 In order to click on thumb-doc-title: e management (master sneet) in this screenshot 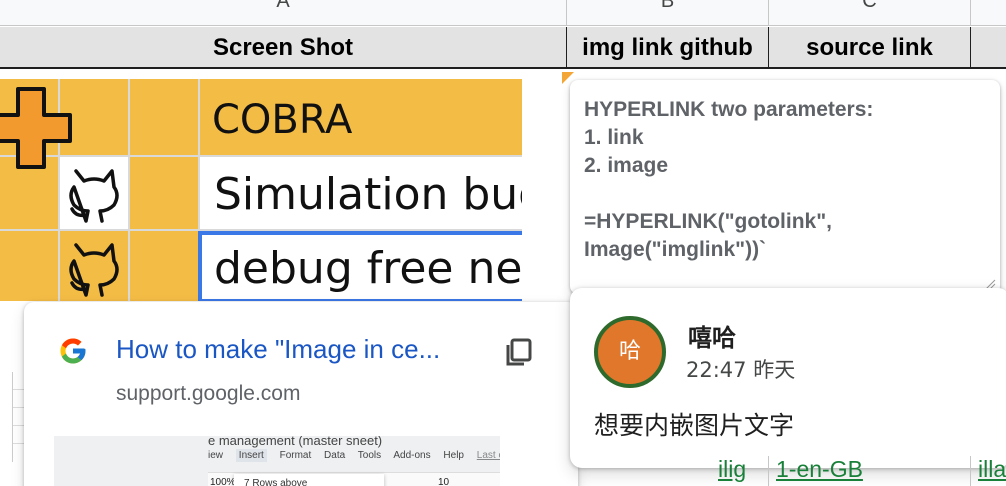, I will do `click(295, 442)`.